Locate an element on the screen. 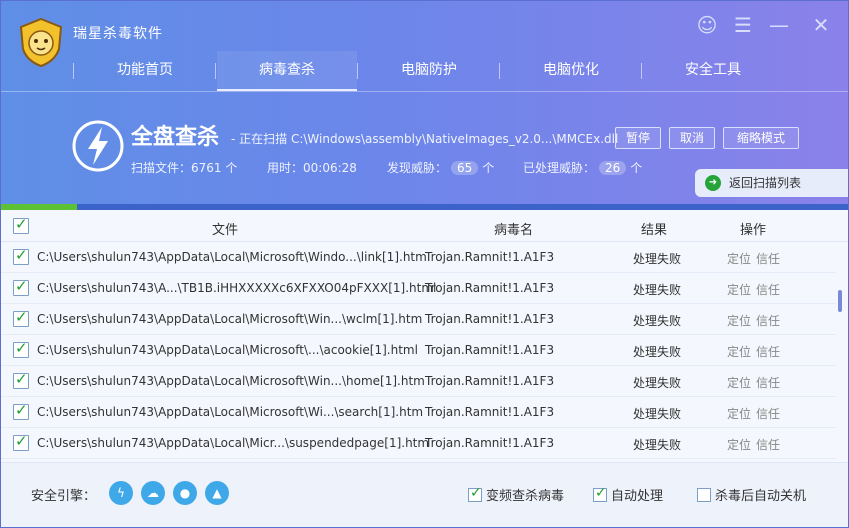 This screenshot has width=849, height=528. drive-engine-icon: ▲ is located at coordinates (217, 493).